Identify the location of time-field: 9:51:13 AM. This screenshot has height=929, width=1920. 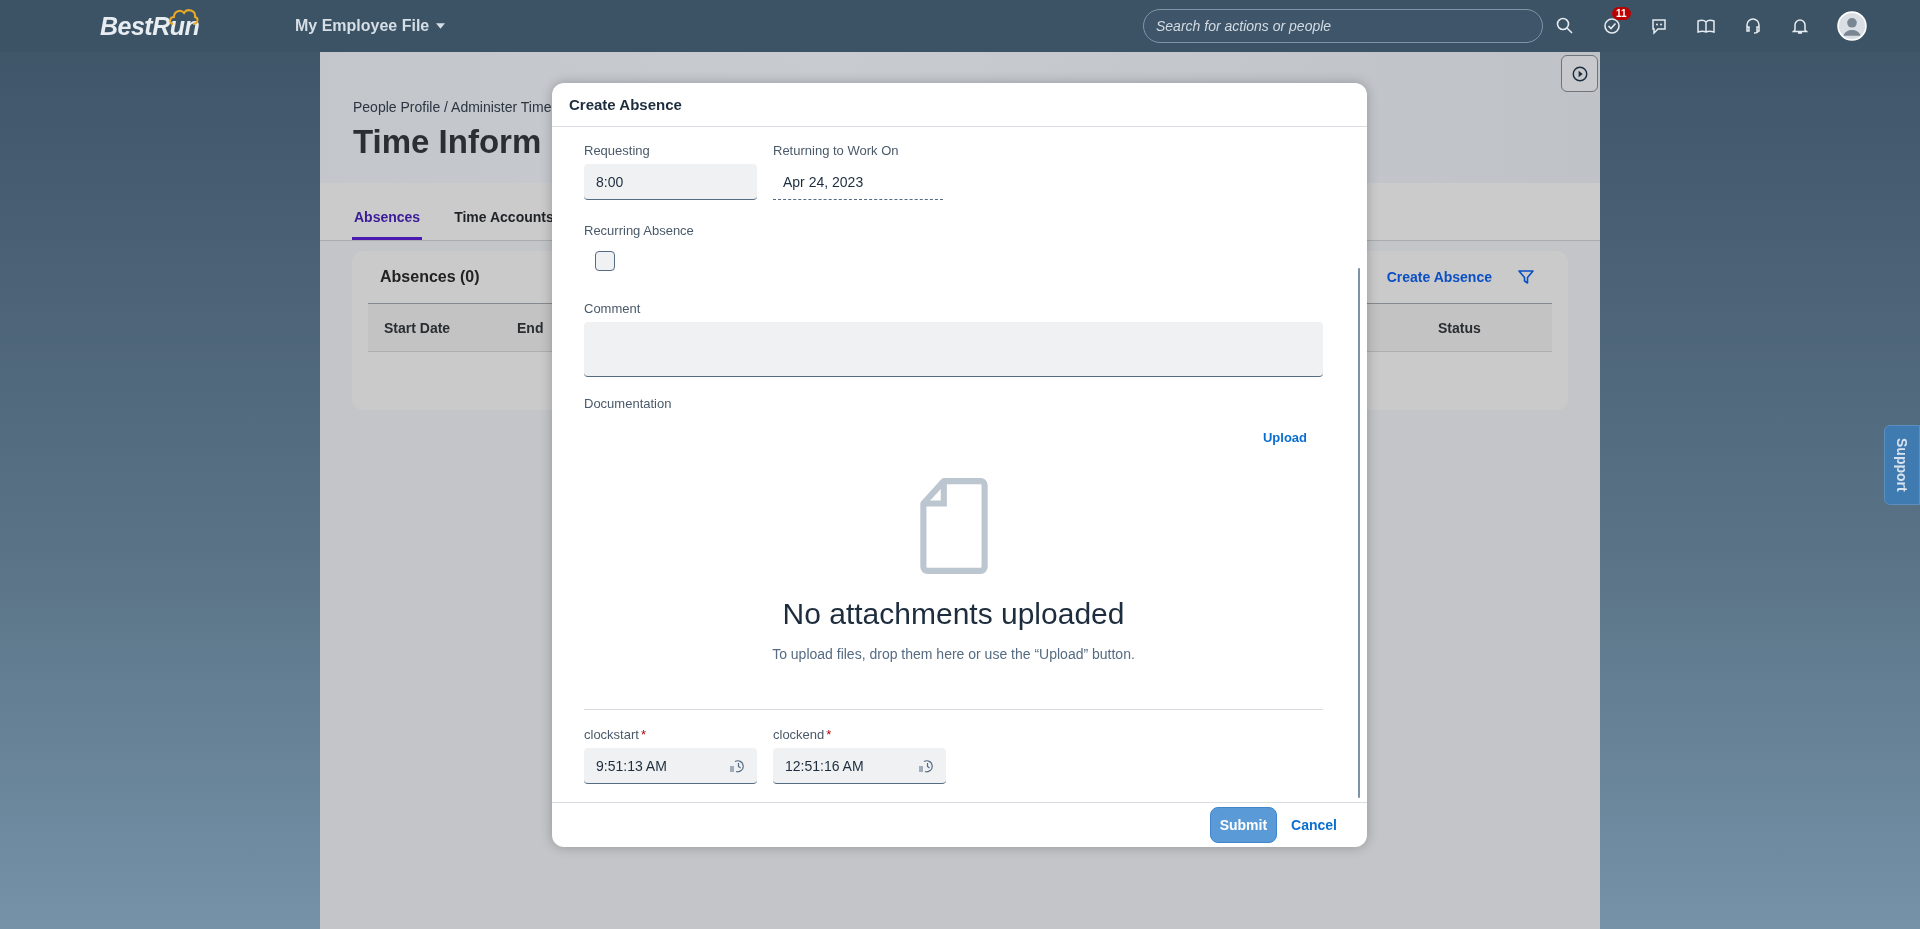
(670, 766).